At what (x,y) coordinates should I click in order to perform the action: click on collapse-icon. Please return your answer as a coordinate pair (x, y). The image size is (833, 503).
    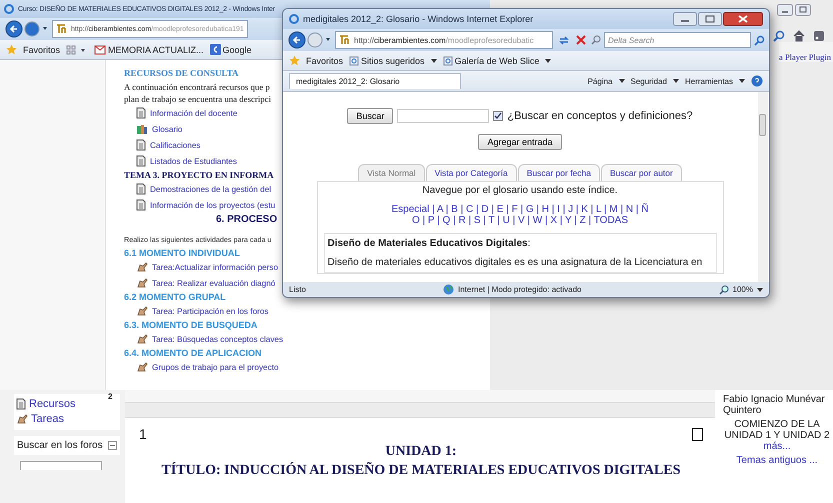
    Looking at the image, I should click on (112, 445).